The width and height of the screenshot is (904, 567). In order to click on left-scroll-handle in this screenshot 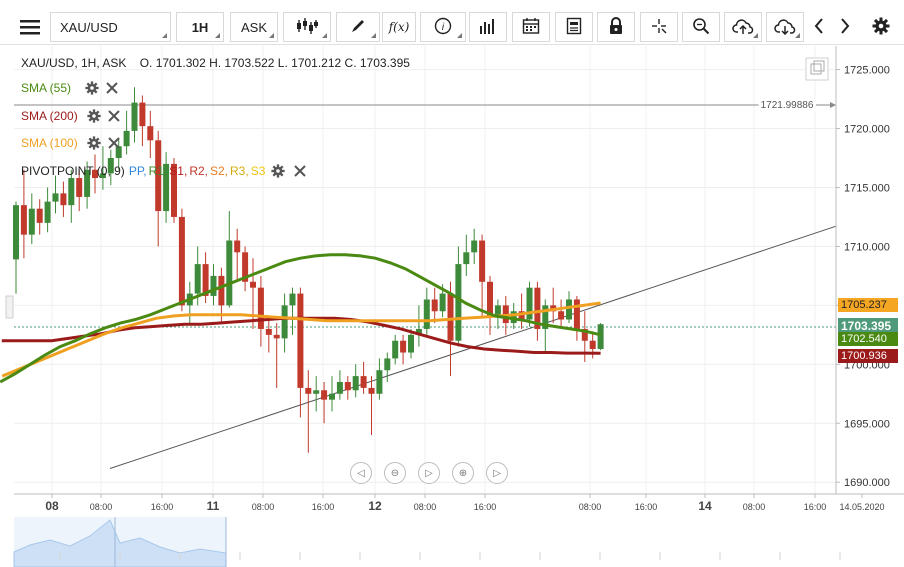, I will do `click(9, 307)`.